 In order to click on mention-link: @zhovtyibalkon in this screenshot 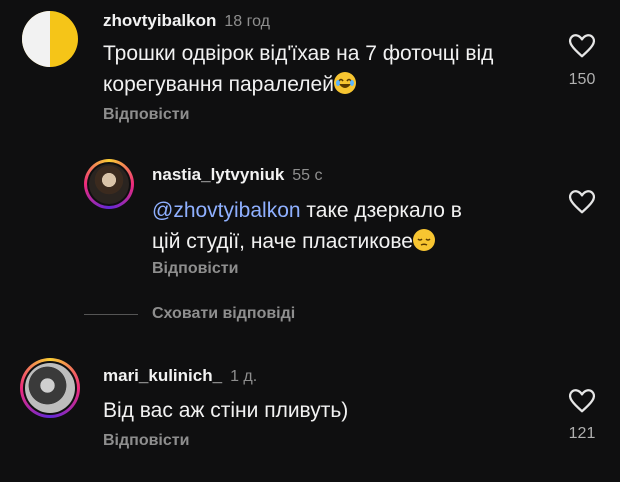, I will do `click(226, 210)`.